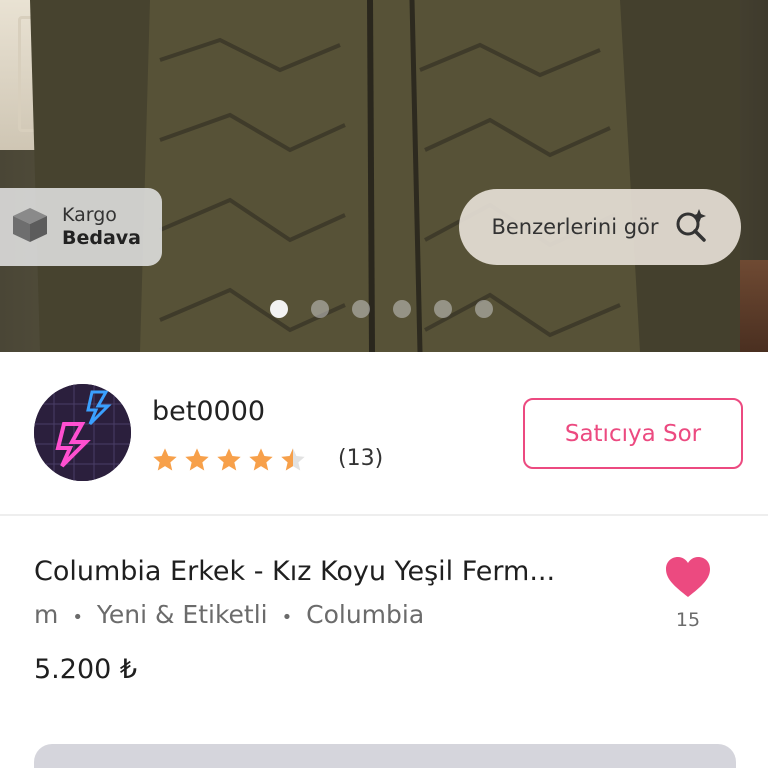  I want to click on package-icon, so click(30, 227).